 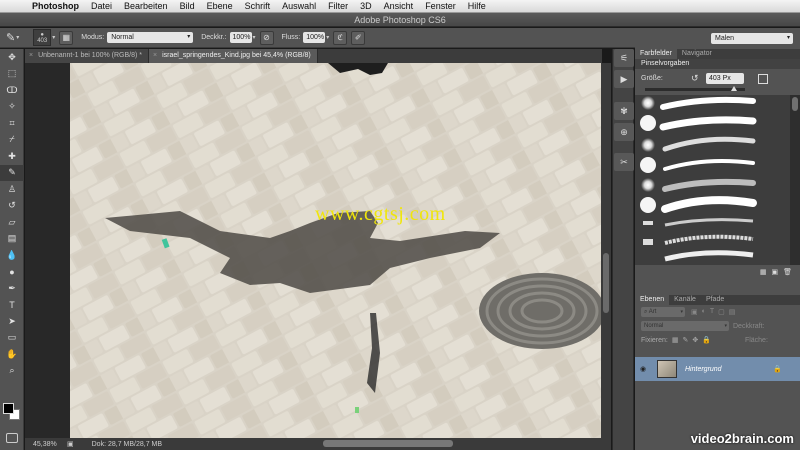 What do you see at coordinates (697, 54) in the screenshot?
I see `tab-navigator: Navigator` at bounding box center [697, 54].